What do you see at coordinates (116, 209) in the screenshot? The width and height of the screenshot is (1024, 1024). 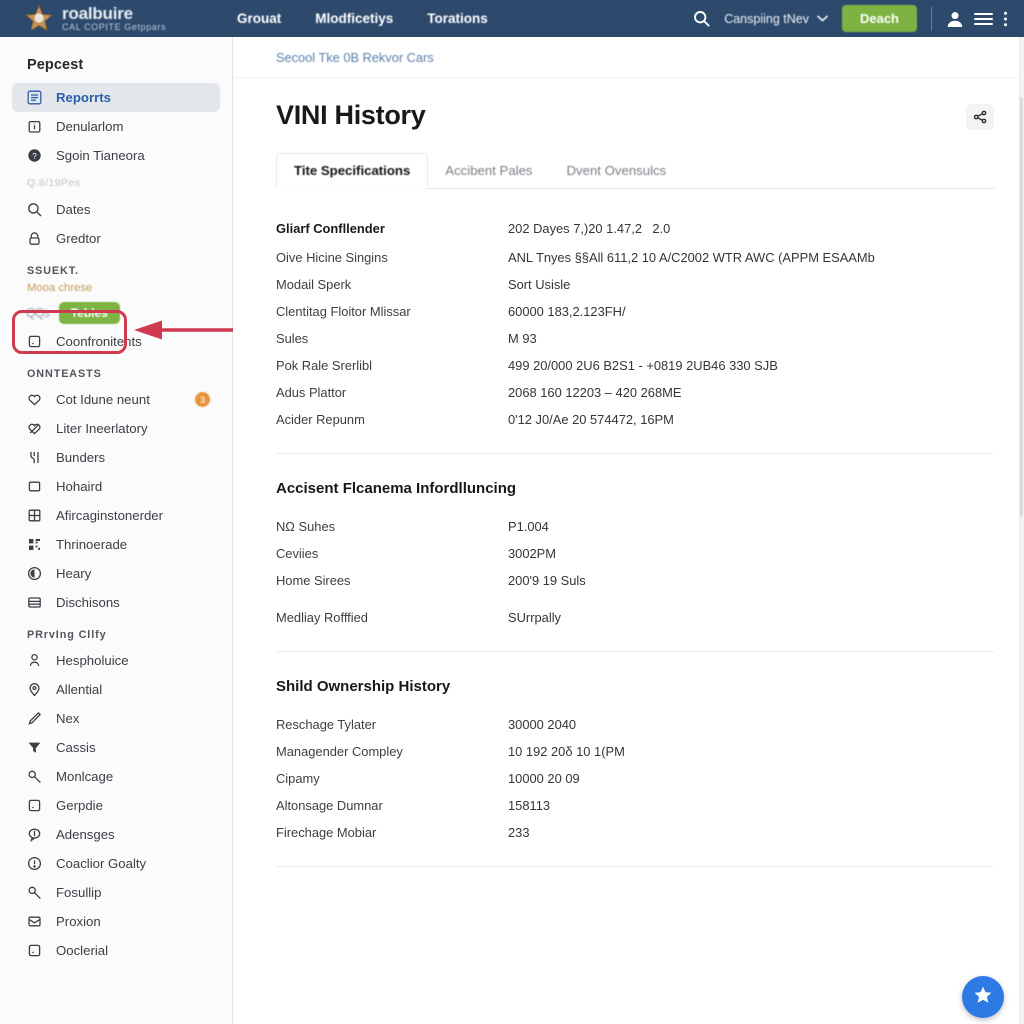 I see `sidebar-item-dates: Dates` at bounding box center [116, 209].